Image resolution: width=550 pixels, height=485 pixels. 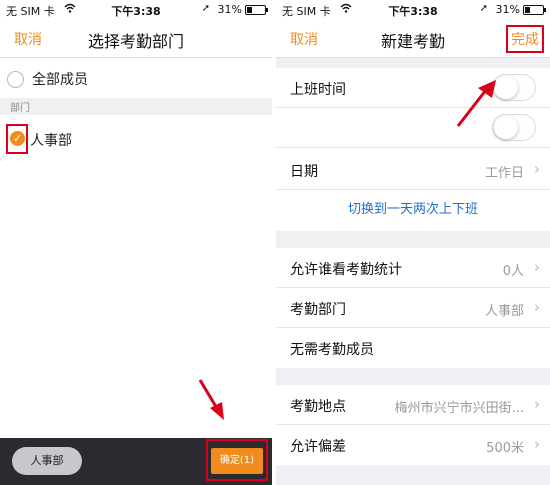 I want to click on department-label: 人事部, so click(x=51, y=141).